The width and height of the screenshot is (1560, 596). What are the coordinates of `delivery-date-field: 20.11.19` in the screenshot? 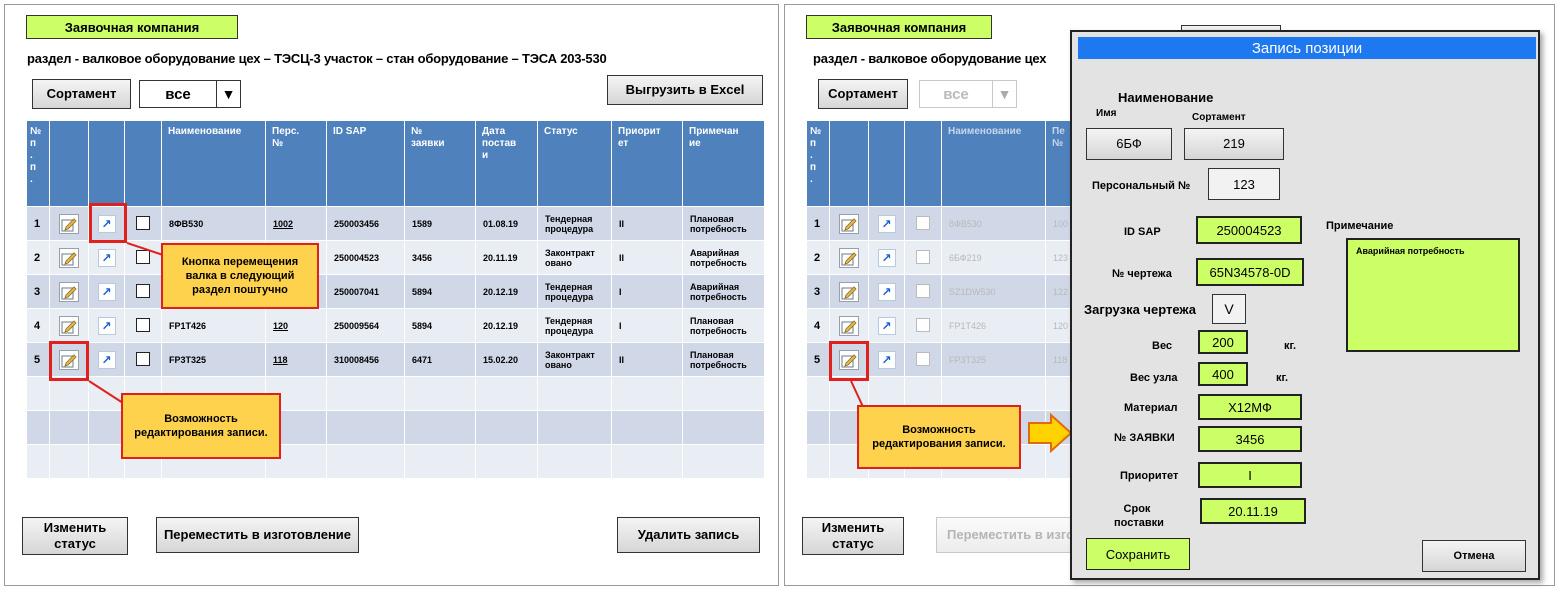 It's located at (1253, 511).